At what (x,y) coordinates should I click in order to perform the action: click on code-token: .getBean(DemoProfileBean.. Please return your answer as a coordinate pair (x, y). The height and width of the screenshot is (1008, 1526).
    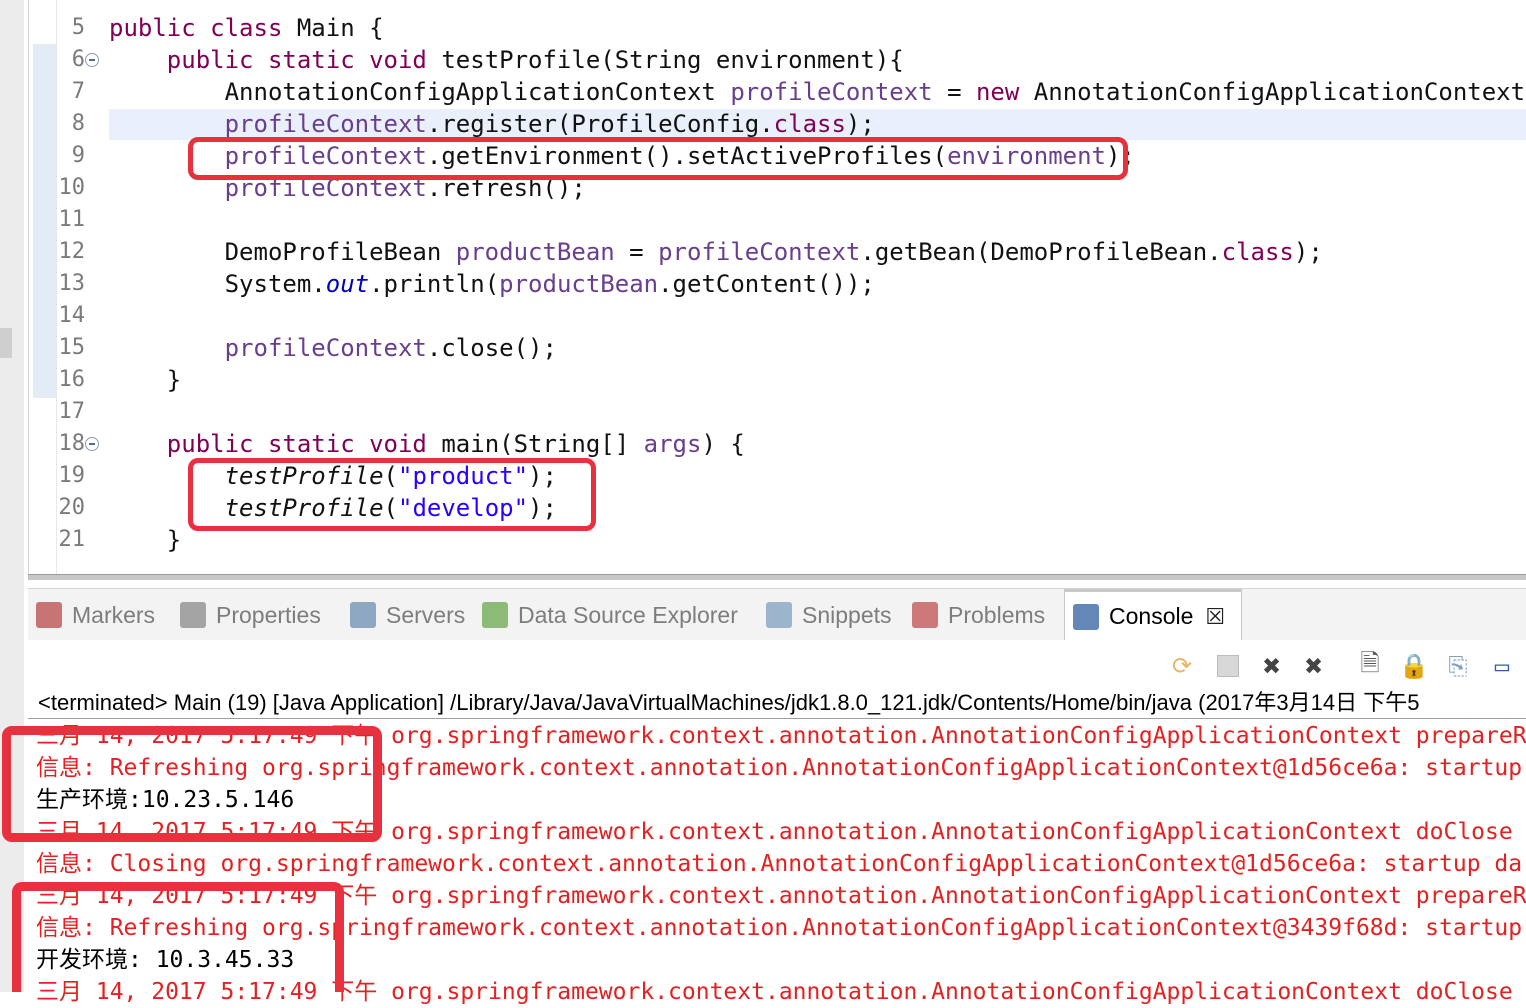
    Looking at the image, I should click on (1041, 252).